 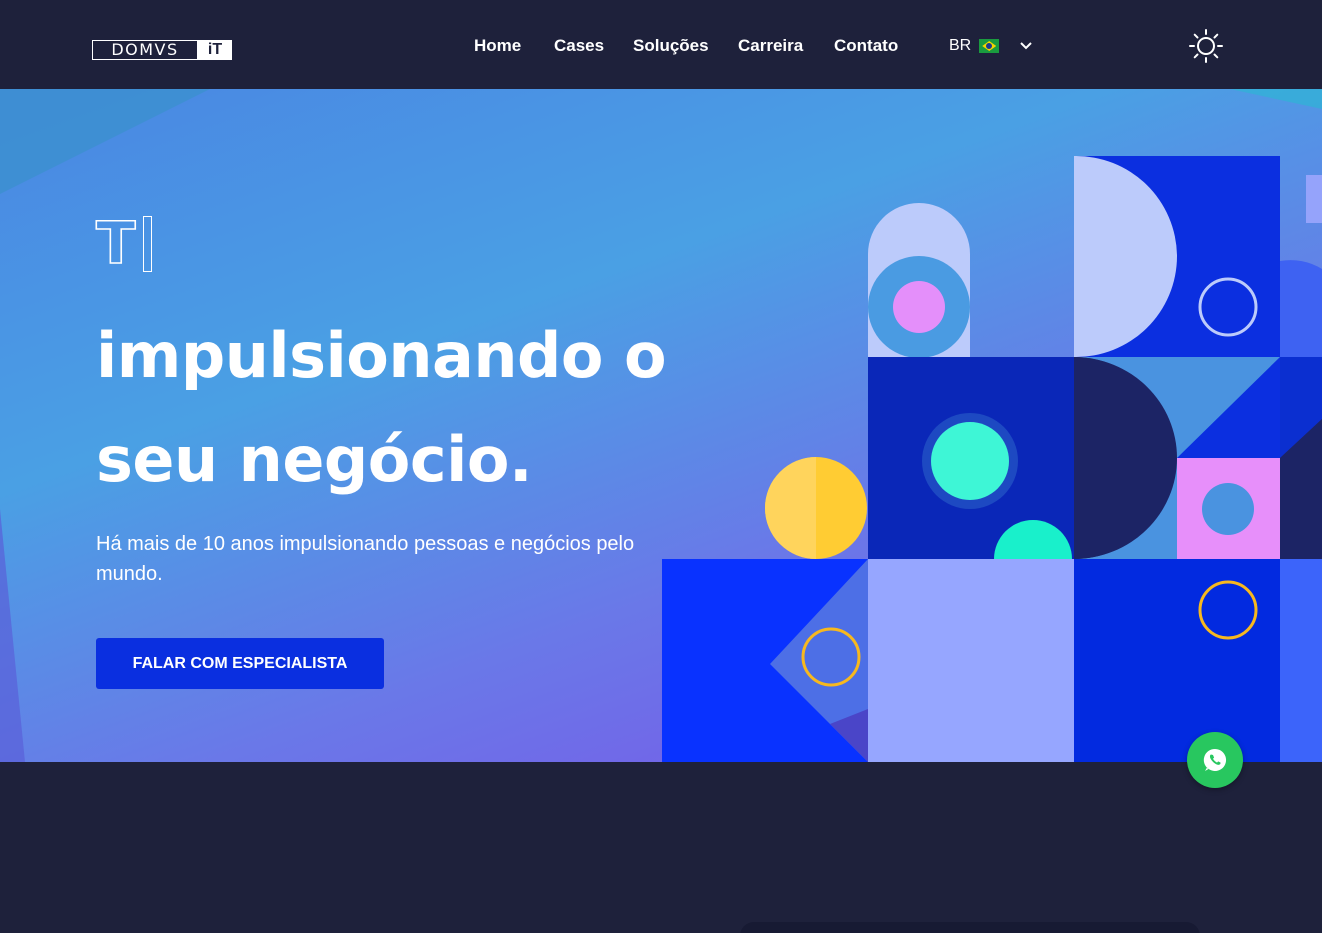 I want to click on nav-carreira: Carreira, so click(x=770, y=46).